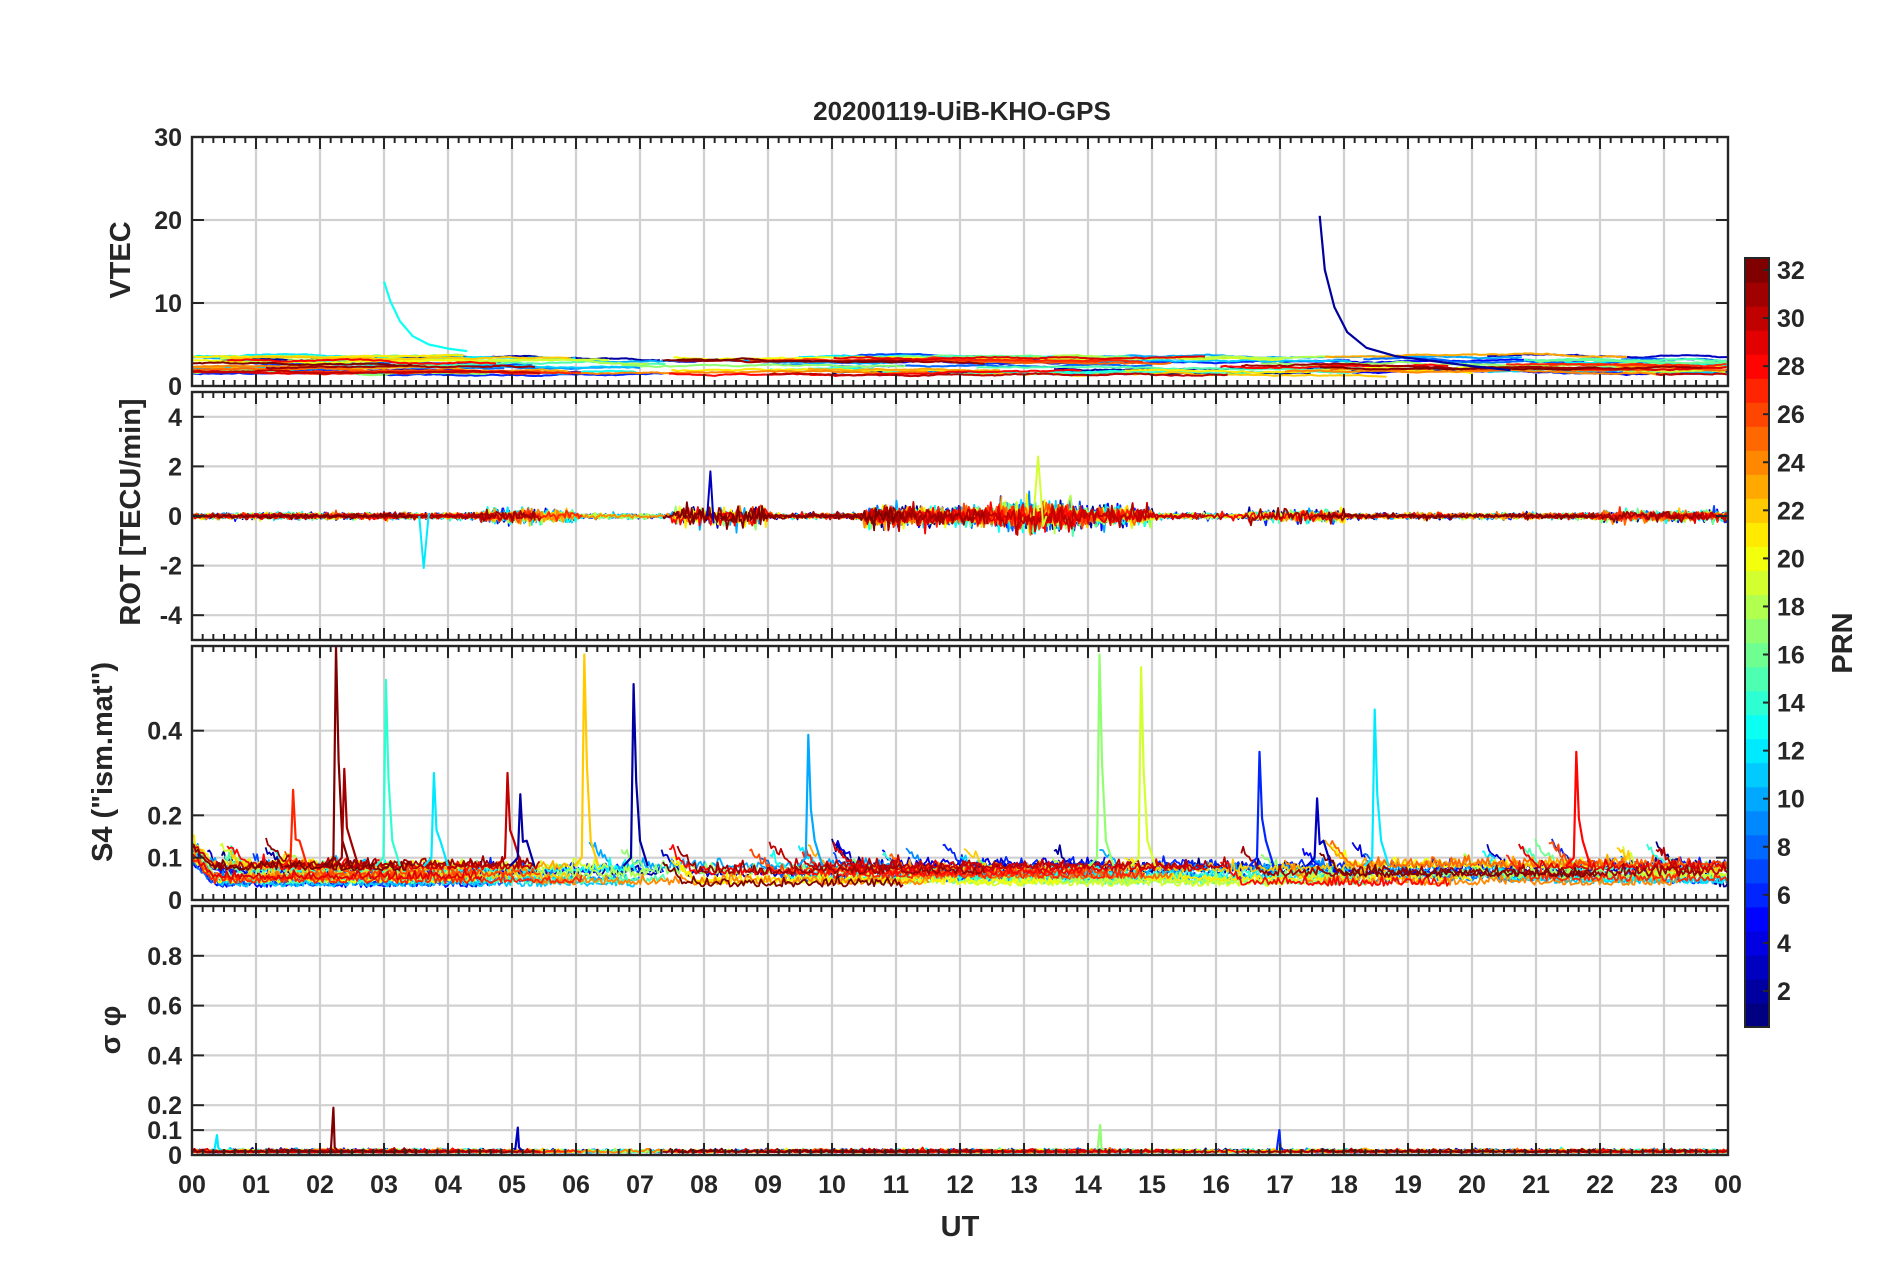  What do you see at coordinates (168, 304) in the screenshot?
I see `y-tick-label: 10` at bounding box center [168, 304].